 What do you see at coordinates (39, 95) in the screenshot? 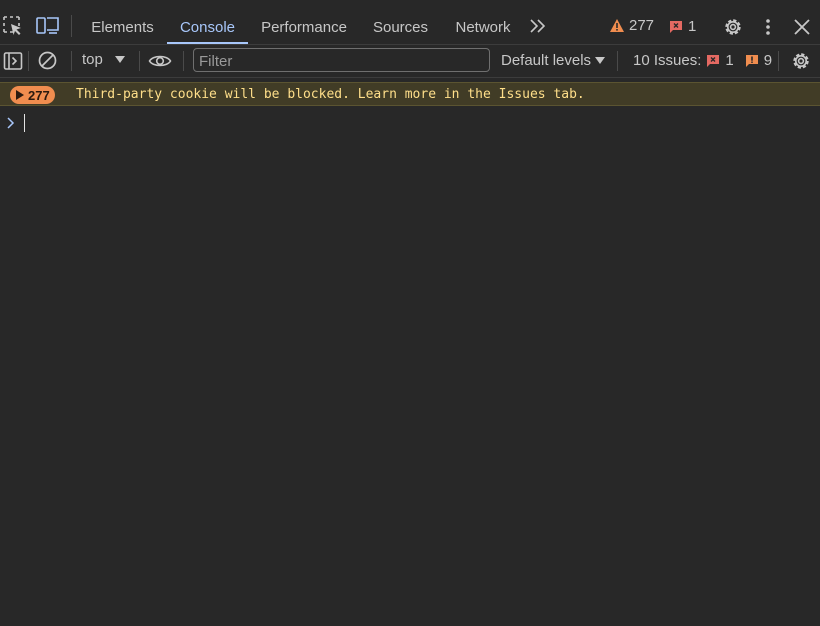
I see `repeat-count: 277` at bounding box center [39, 95].